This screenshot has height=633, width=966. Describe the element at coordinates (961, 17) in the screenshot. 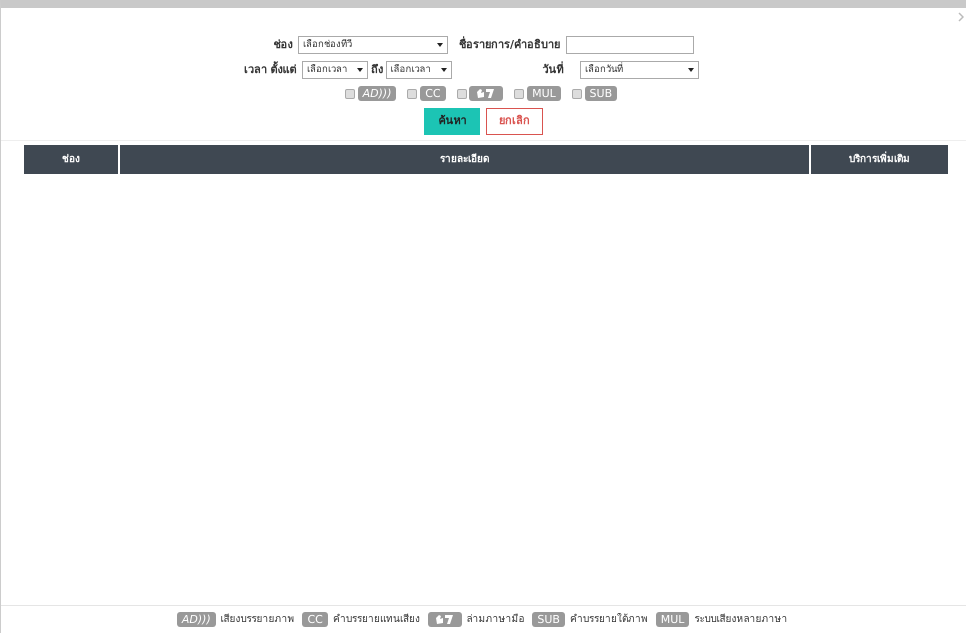

I see `close-icon` at that location.